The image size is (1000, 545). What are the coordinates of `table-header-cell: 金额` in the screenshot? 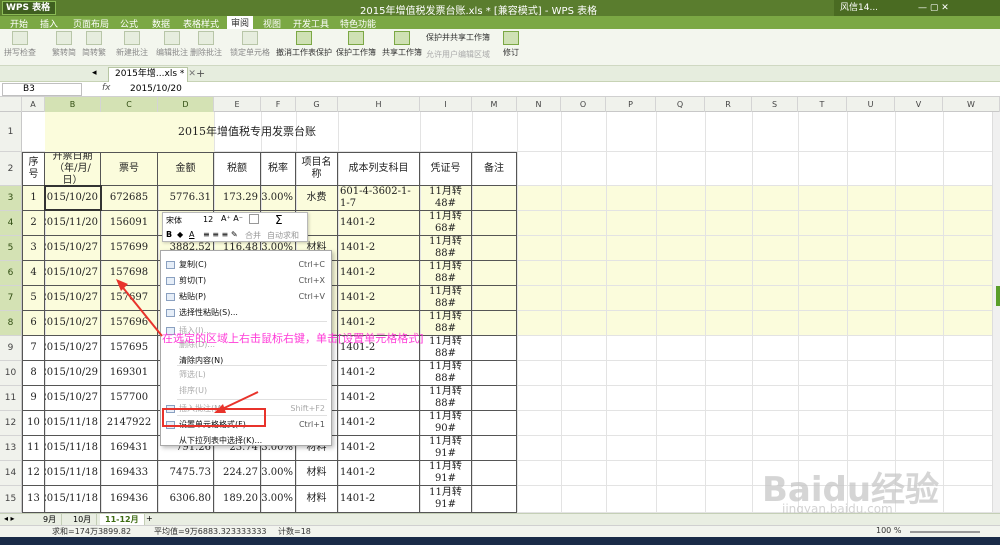 It's located at (186, 169).